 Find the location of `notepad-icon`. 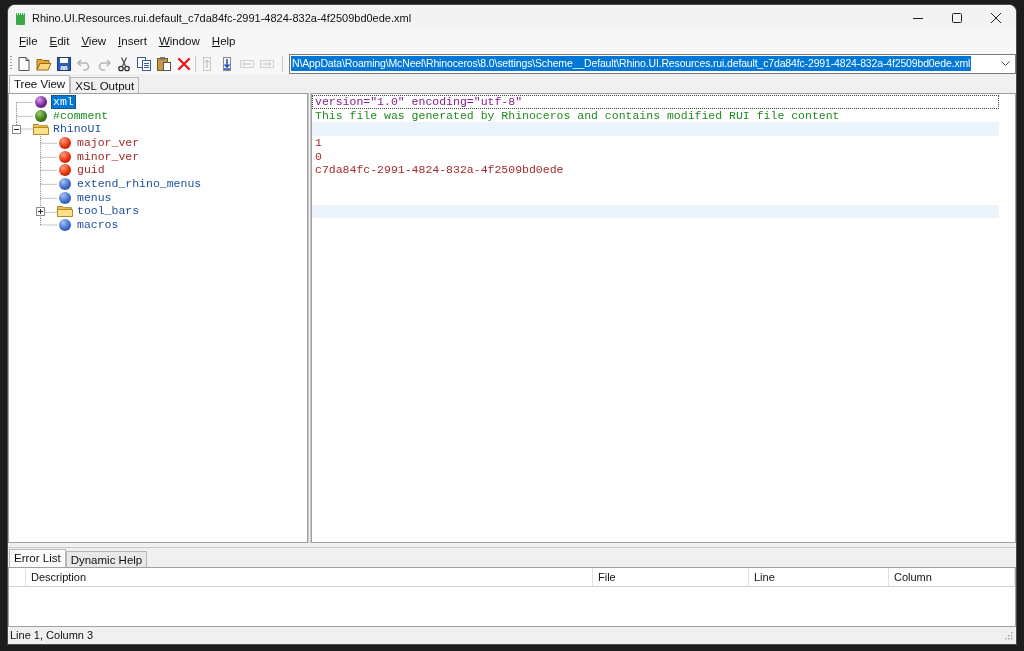

notepad-icon is located at coordinates (20, 18).